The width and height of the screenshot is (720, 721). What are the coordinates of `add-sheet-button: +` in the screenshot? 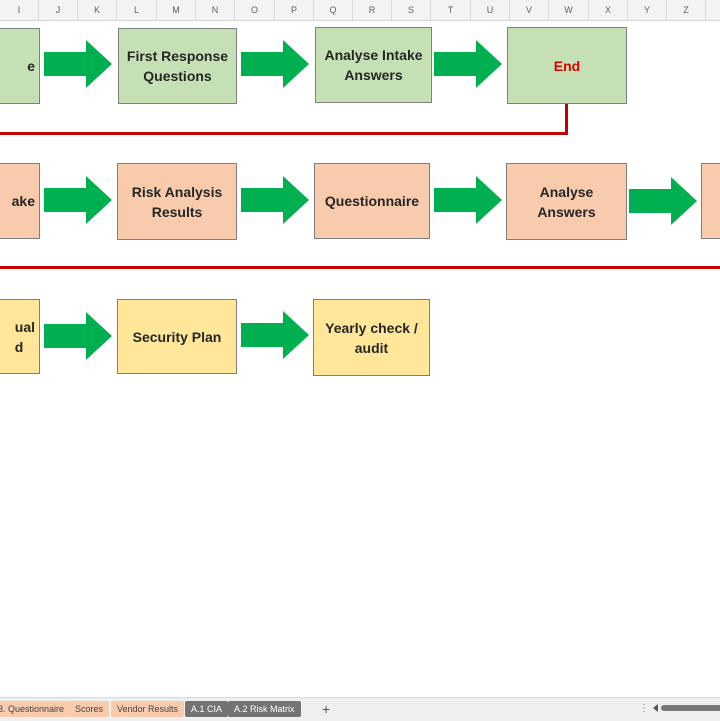 It's located at (326, 709).